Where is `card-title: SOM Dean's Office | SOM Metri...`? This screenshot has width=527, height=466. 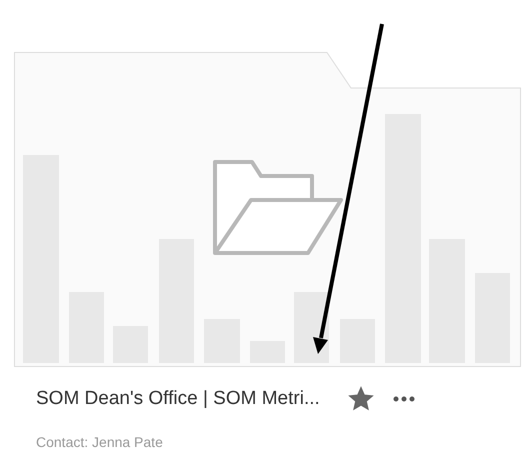
card-title: SOM Dean's Office | SOM Metri... is located at coordinates (178, 399).